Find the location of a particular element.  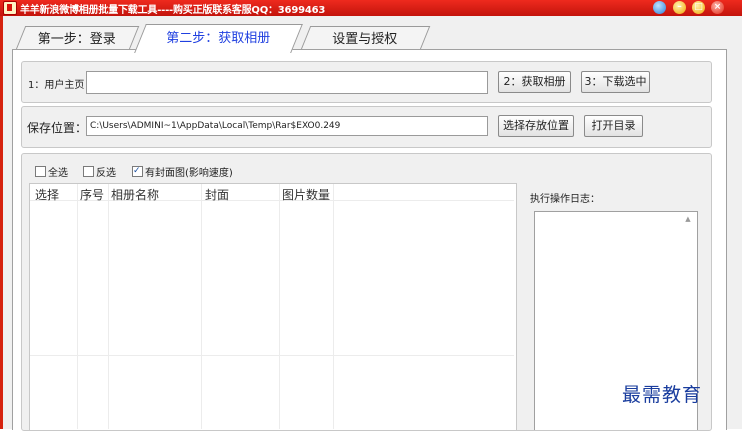

select-all-box is located at coordinates (40, 171).